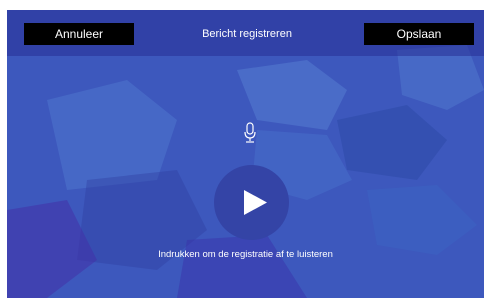 The width and height of the screenshot is (491, 301). What do you see at coordinates (419, 34) in the screenshot?
I see `save-button: Opslaan` at bounding box center [419, 34].